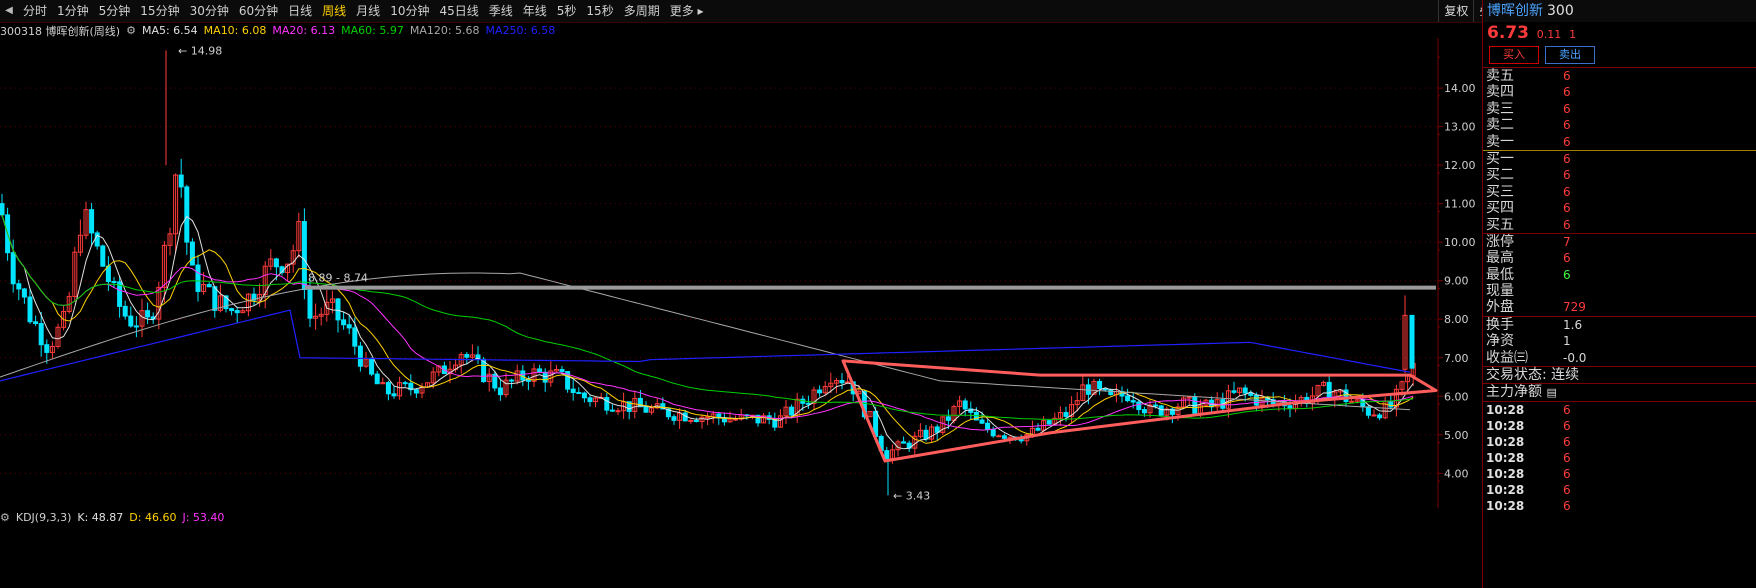 This screenshot has height=588, width=1756. What do you see at coordinates (209, 11) in the screenshot?
I see `tab-4: 30分钟` at bounding box center [209, 11].